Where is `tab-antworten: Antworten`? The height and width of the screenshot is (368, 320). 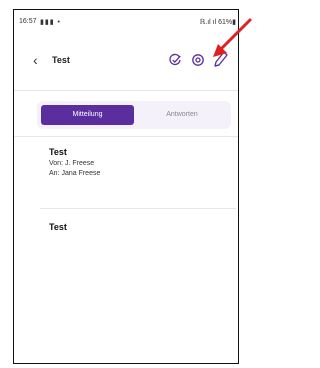
tab-antworten: Antworten is located at coordinates (182, 115).